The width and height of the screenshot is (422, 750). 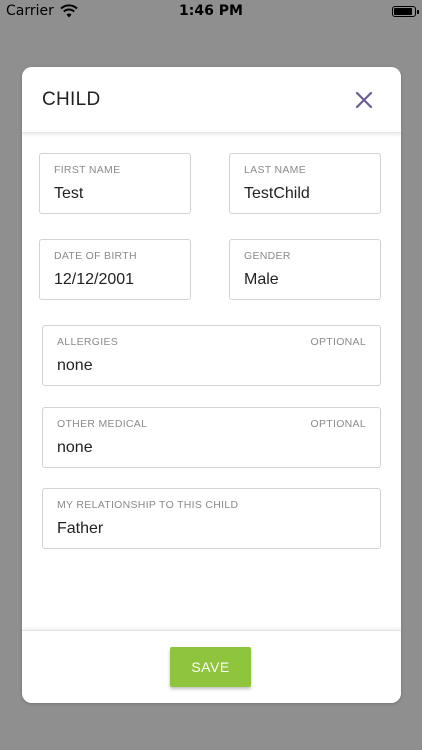 I want to click on relationship-value: Father, so click(x=80, y=529).